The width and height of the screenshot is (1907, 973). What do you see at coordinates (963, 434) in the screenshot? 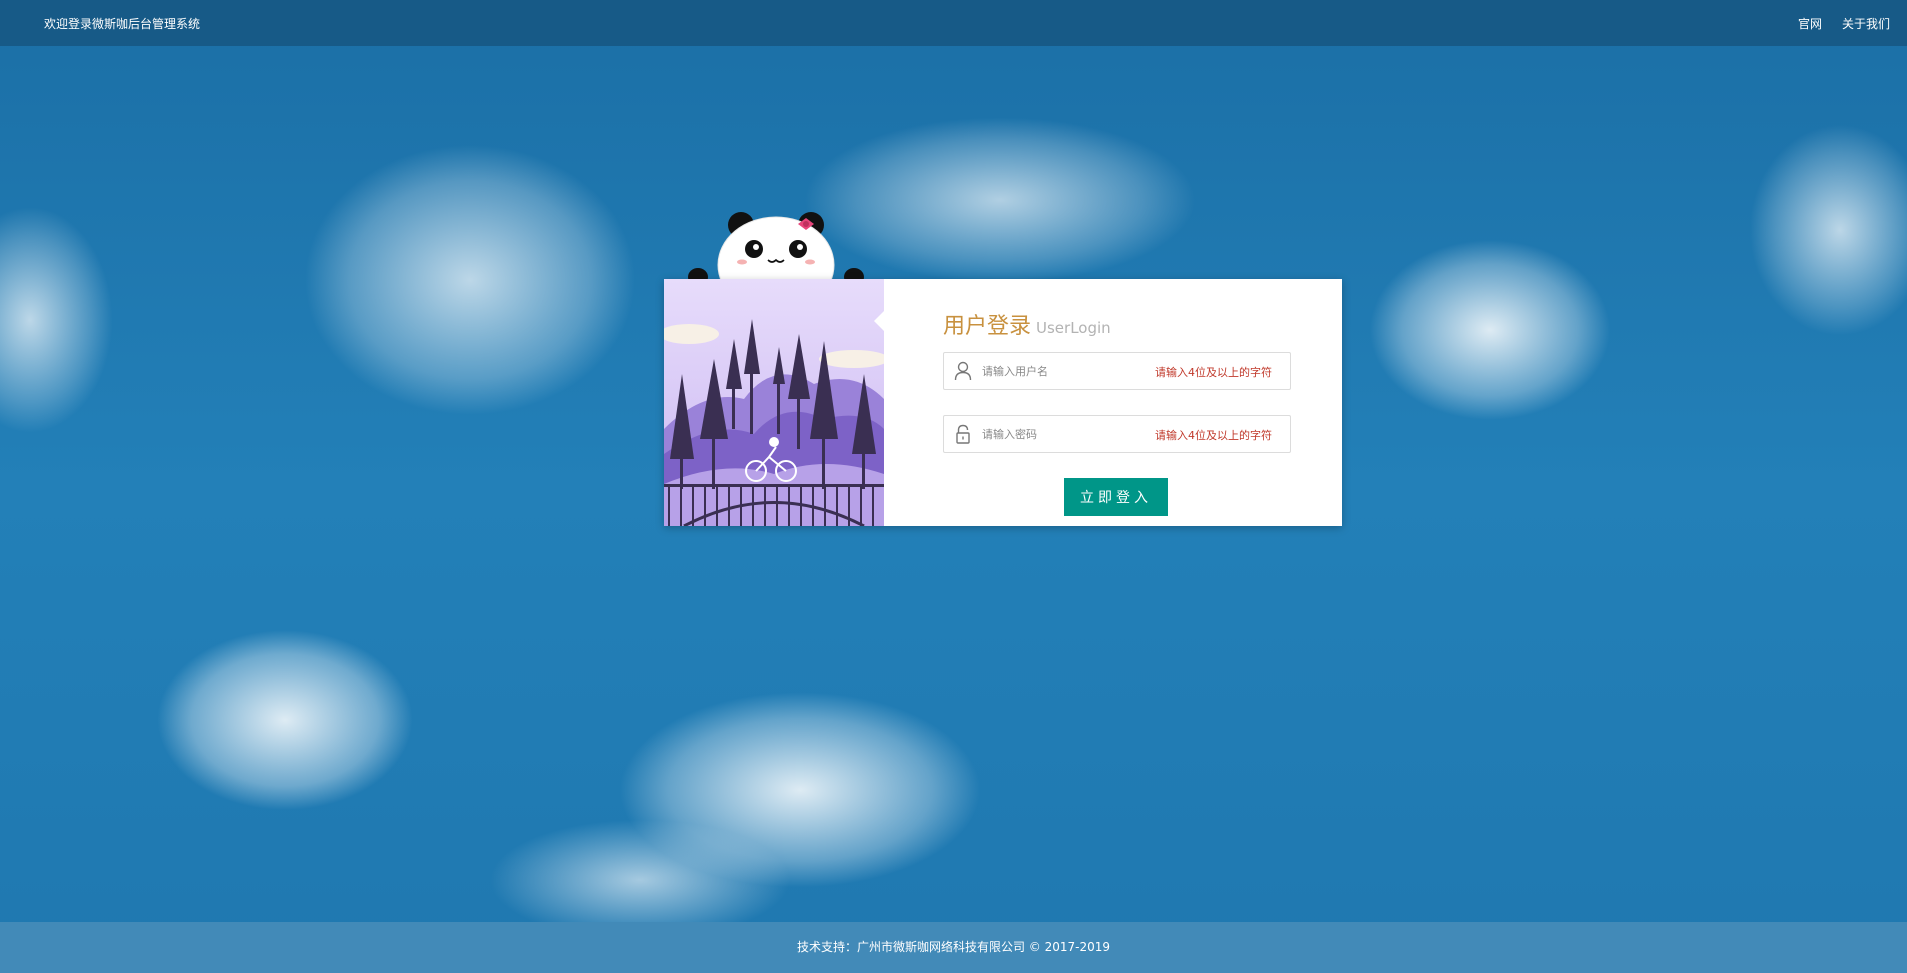
I see `lock-icon` at bounding box center [963, 434].